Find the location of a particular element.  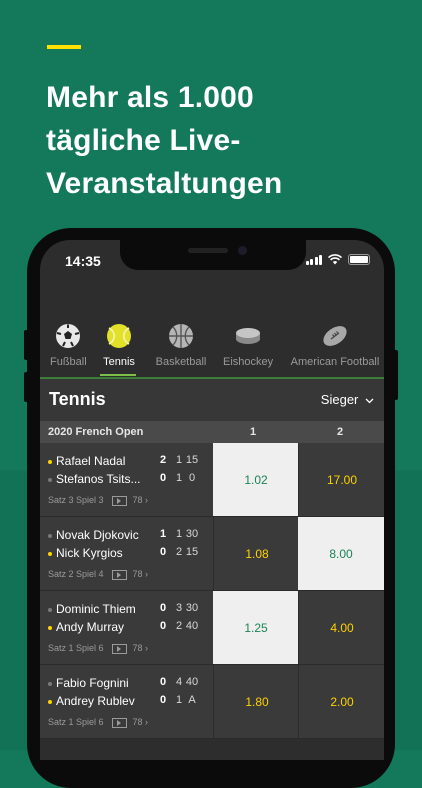

match-status: Satz 3 Spiel 3 78 › is located at coordinates (98, 500).